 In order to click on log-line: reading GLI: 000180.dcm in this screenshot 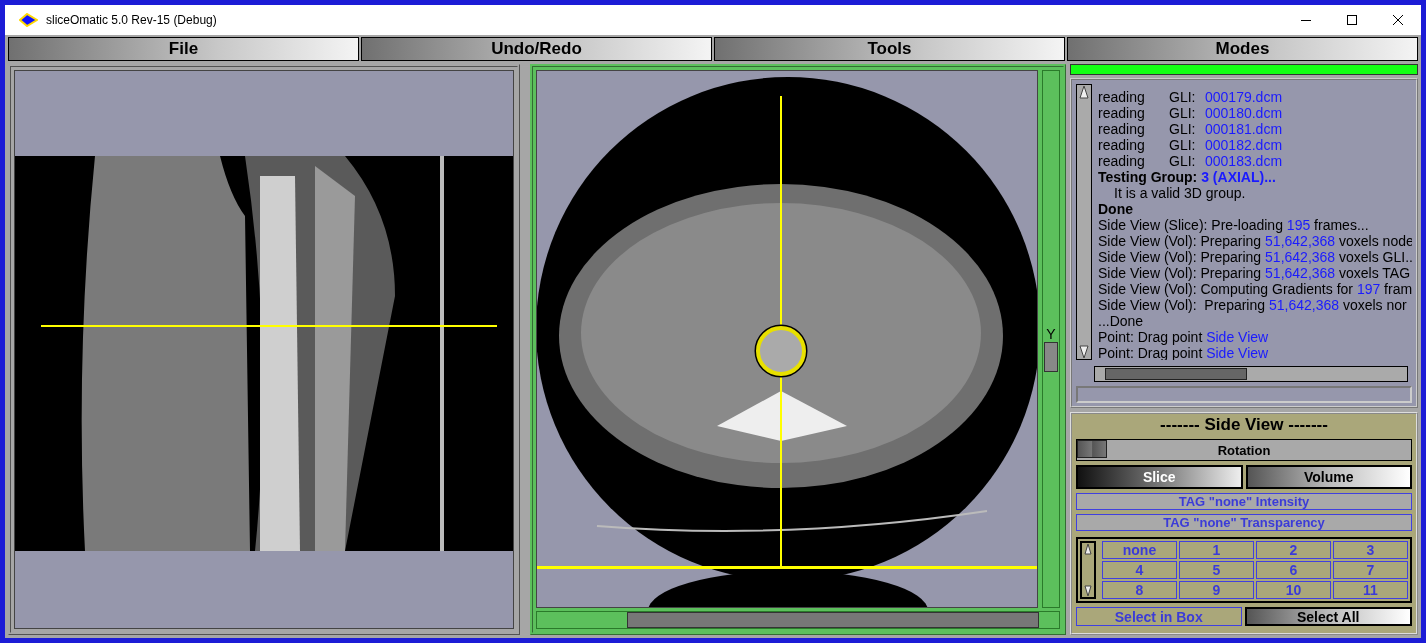, I will do `click(1191, 113)`.